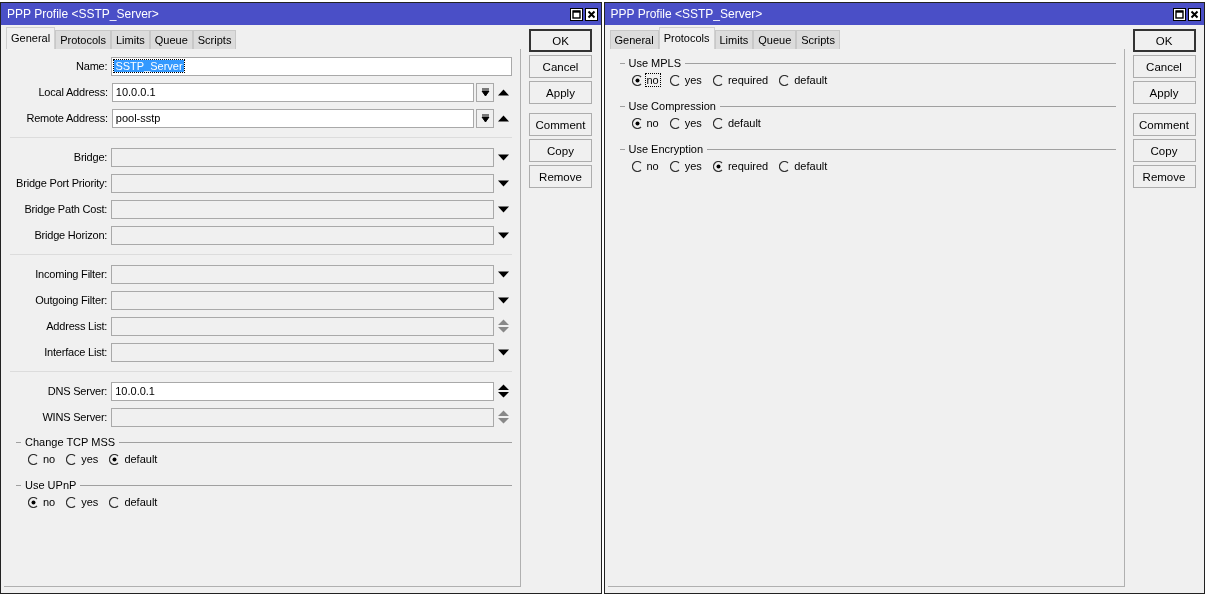 The height and width of the screenshot is (596, 1205). What do you see at coordinates (655, 63) in the screenshot?
I see `group-title: Use MPLS` at bounding box center [655, 63].